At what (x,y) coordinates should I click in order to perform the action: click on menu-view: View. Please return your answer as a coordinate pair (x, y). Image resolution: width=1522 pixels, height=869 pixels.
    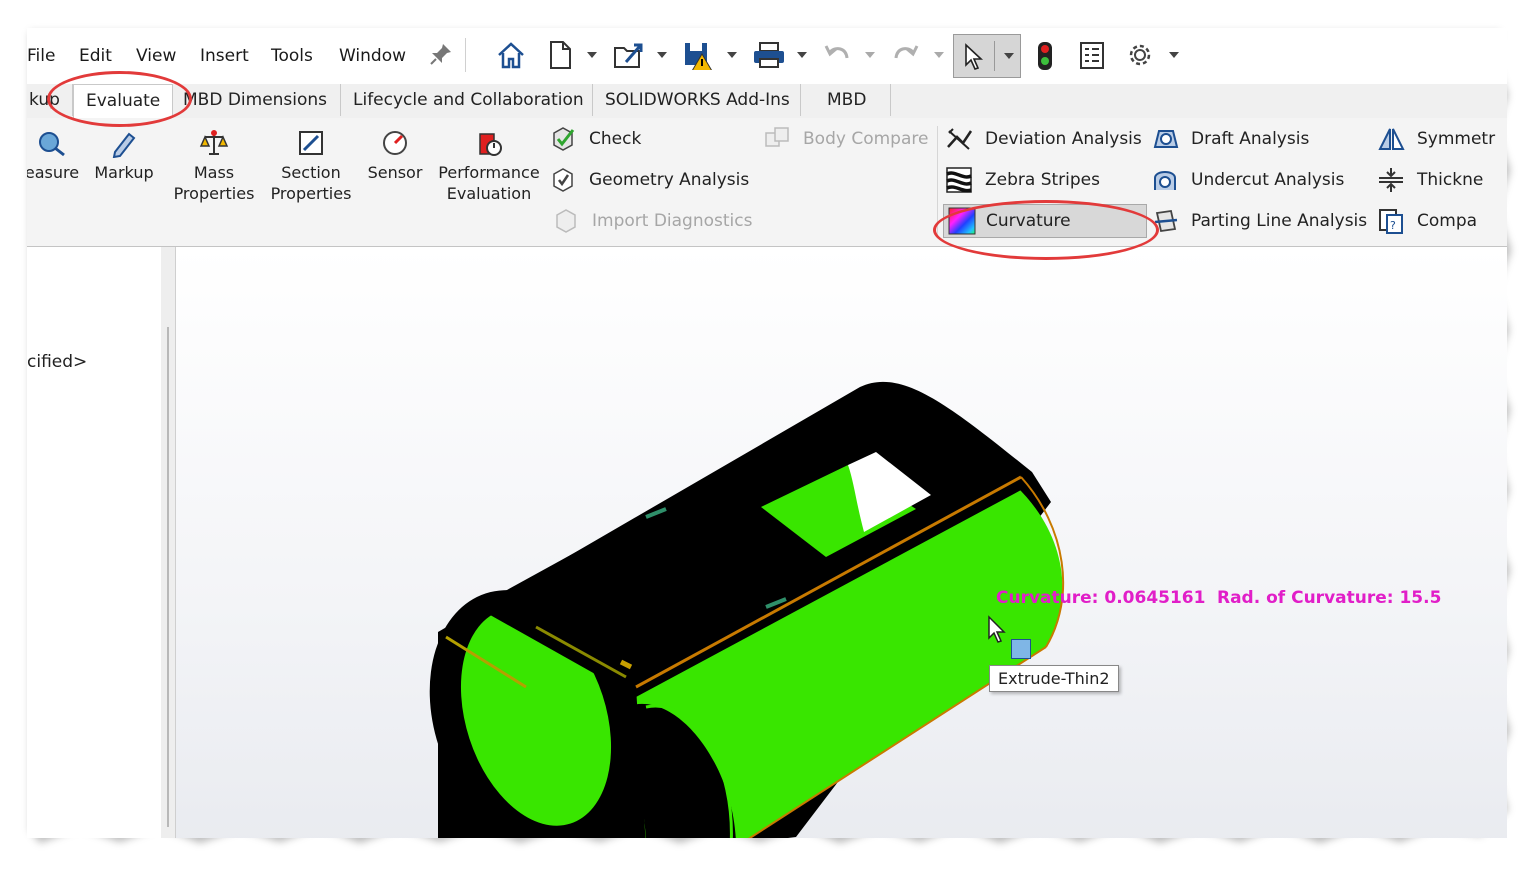
    Looking at the image, I should click on (156, 56).